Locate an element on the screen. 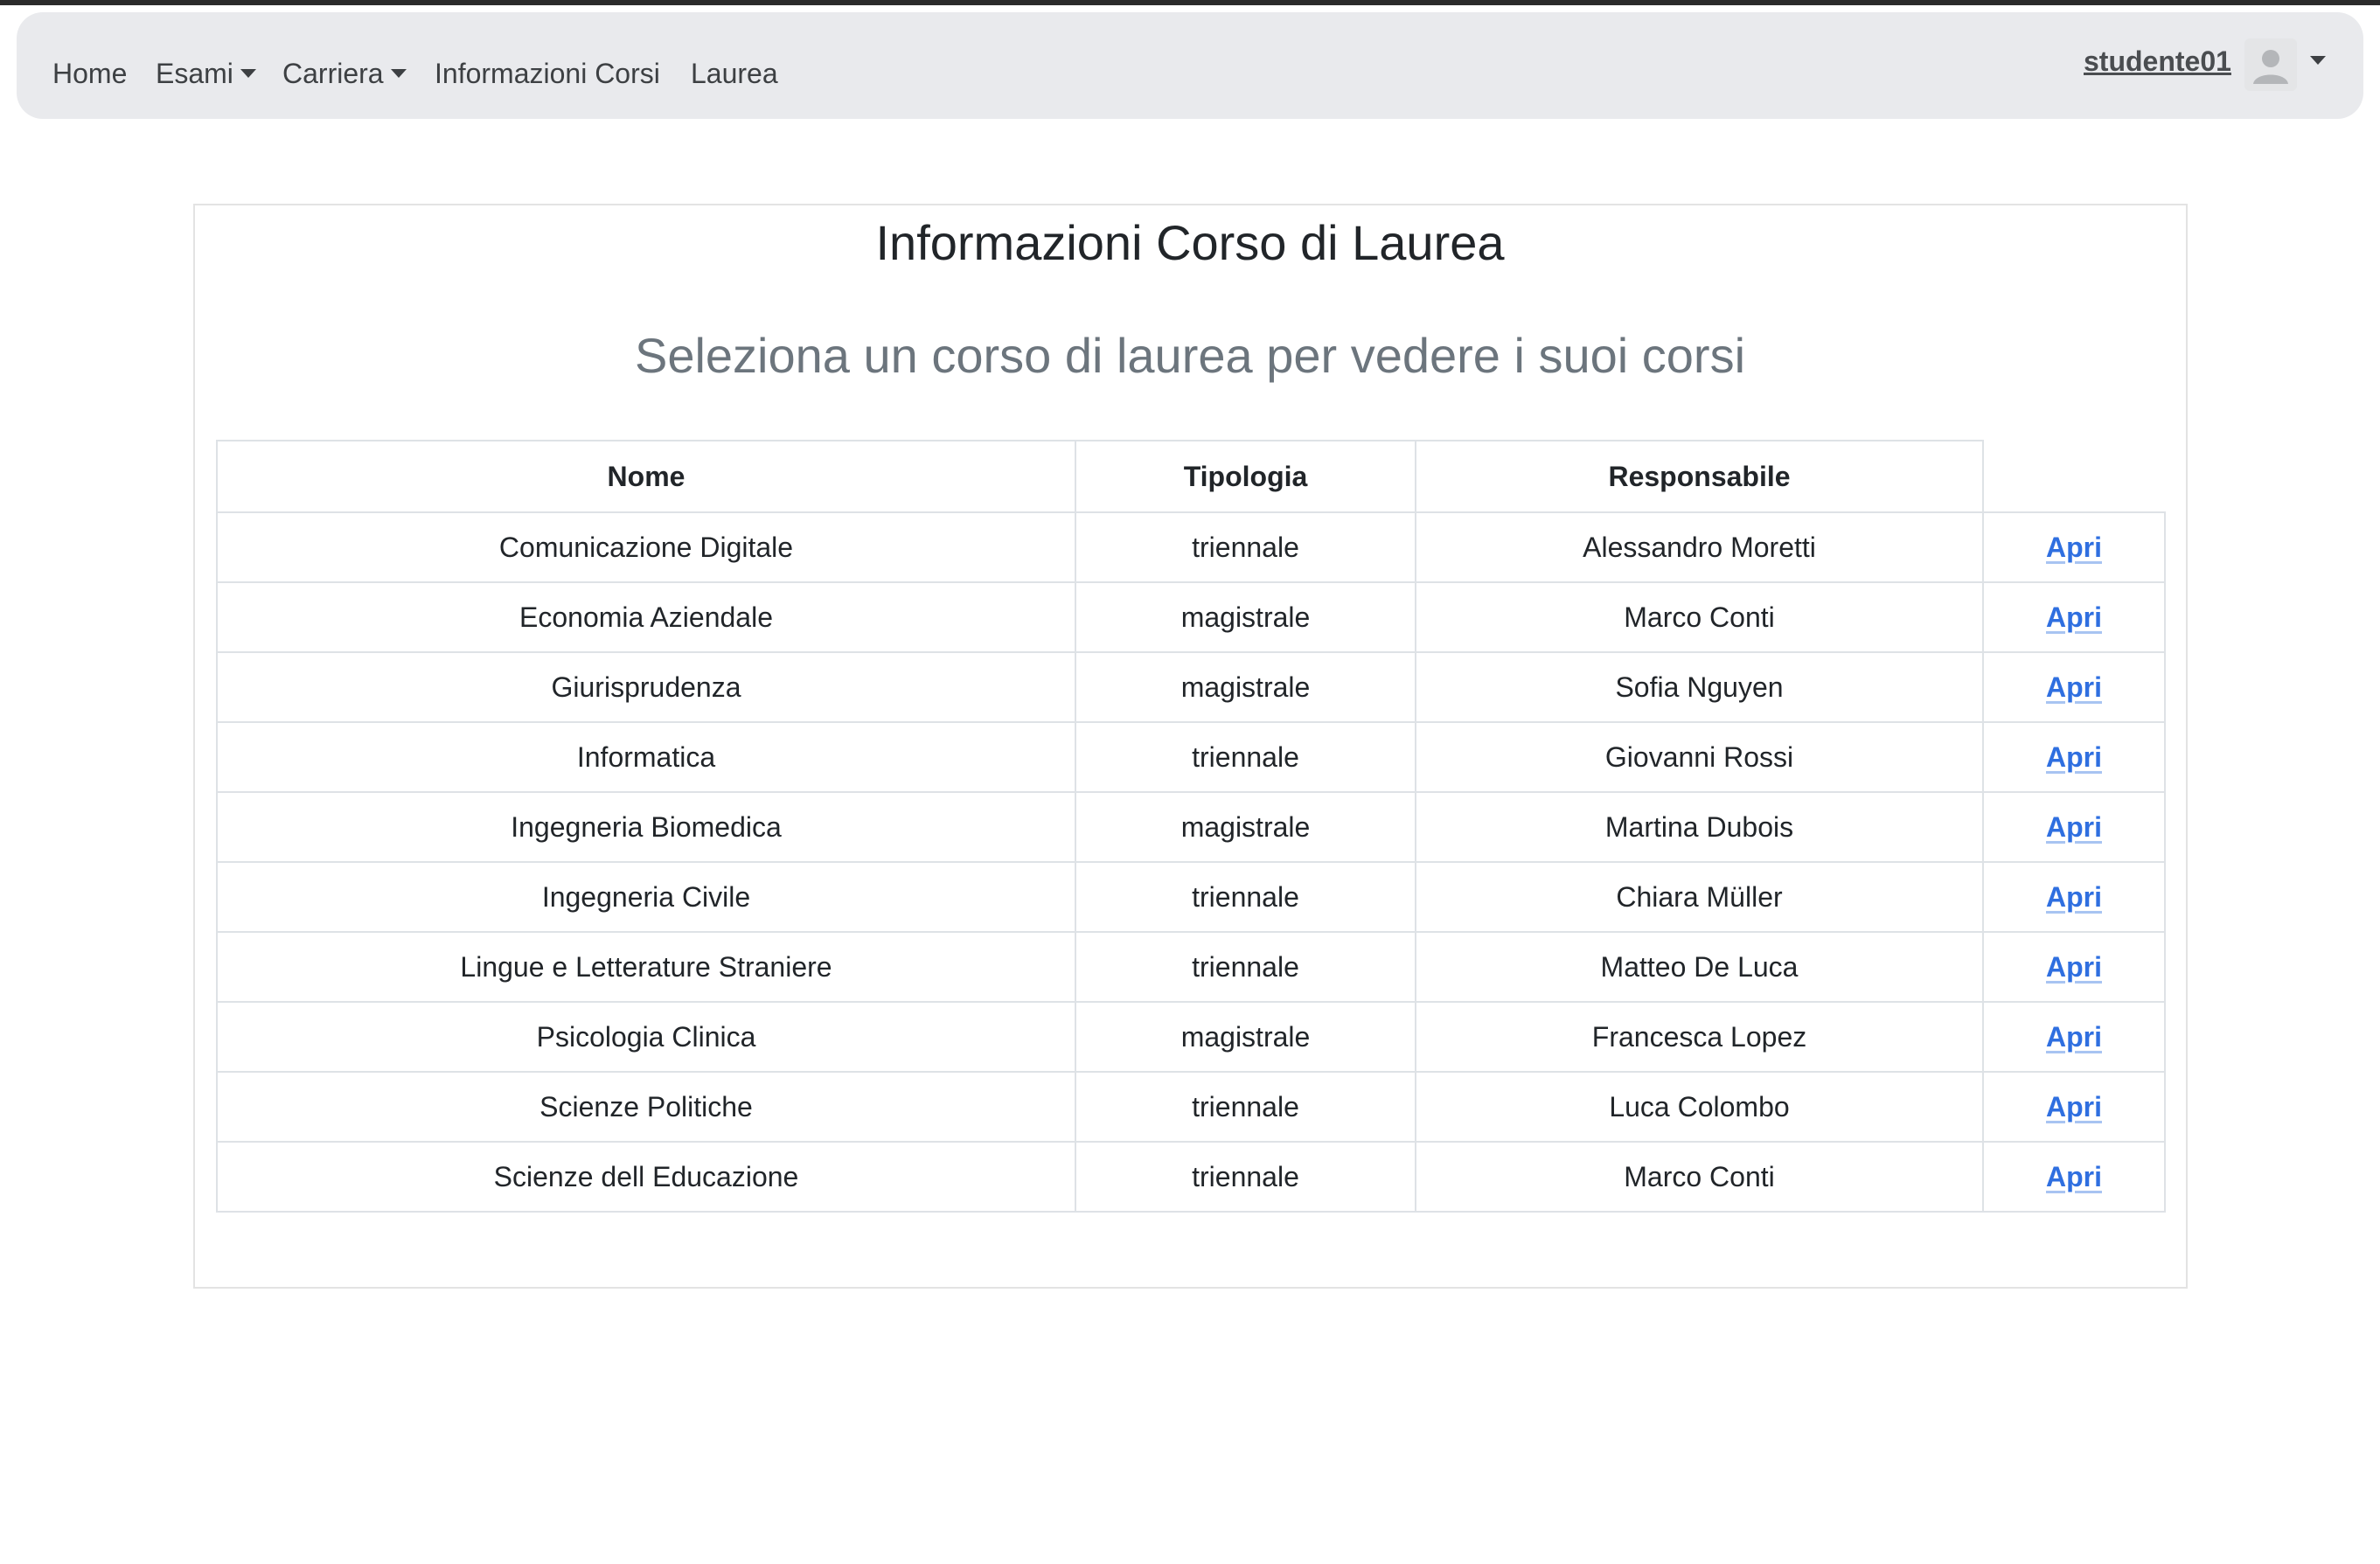  cell-responsabile: Francesca Lopez is located at coordinates (1699, 1037).